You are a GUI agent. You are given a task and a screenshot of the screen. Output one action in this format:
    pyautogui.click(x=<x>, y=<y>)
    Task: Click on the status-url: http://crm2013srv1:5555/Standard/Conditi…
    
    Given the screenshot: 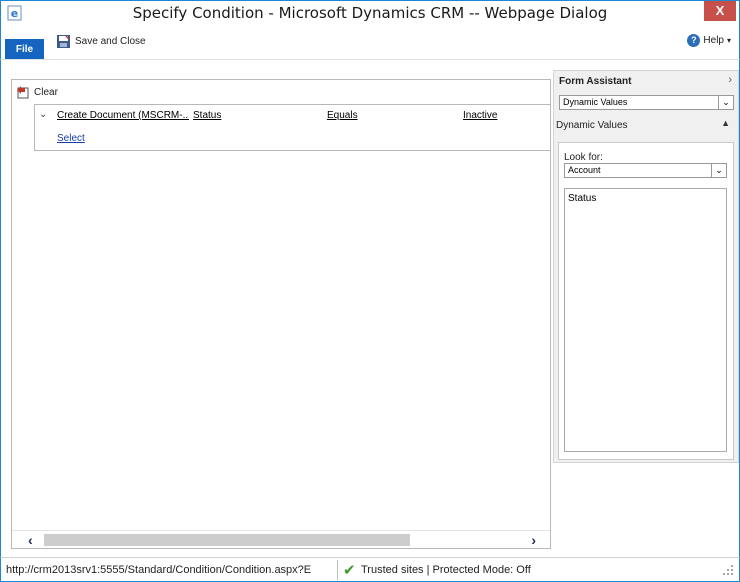 What is the action you would take?
    pyautogui.click(x=159, y=570)
    